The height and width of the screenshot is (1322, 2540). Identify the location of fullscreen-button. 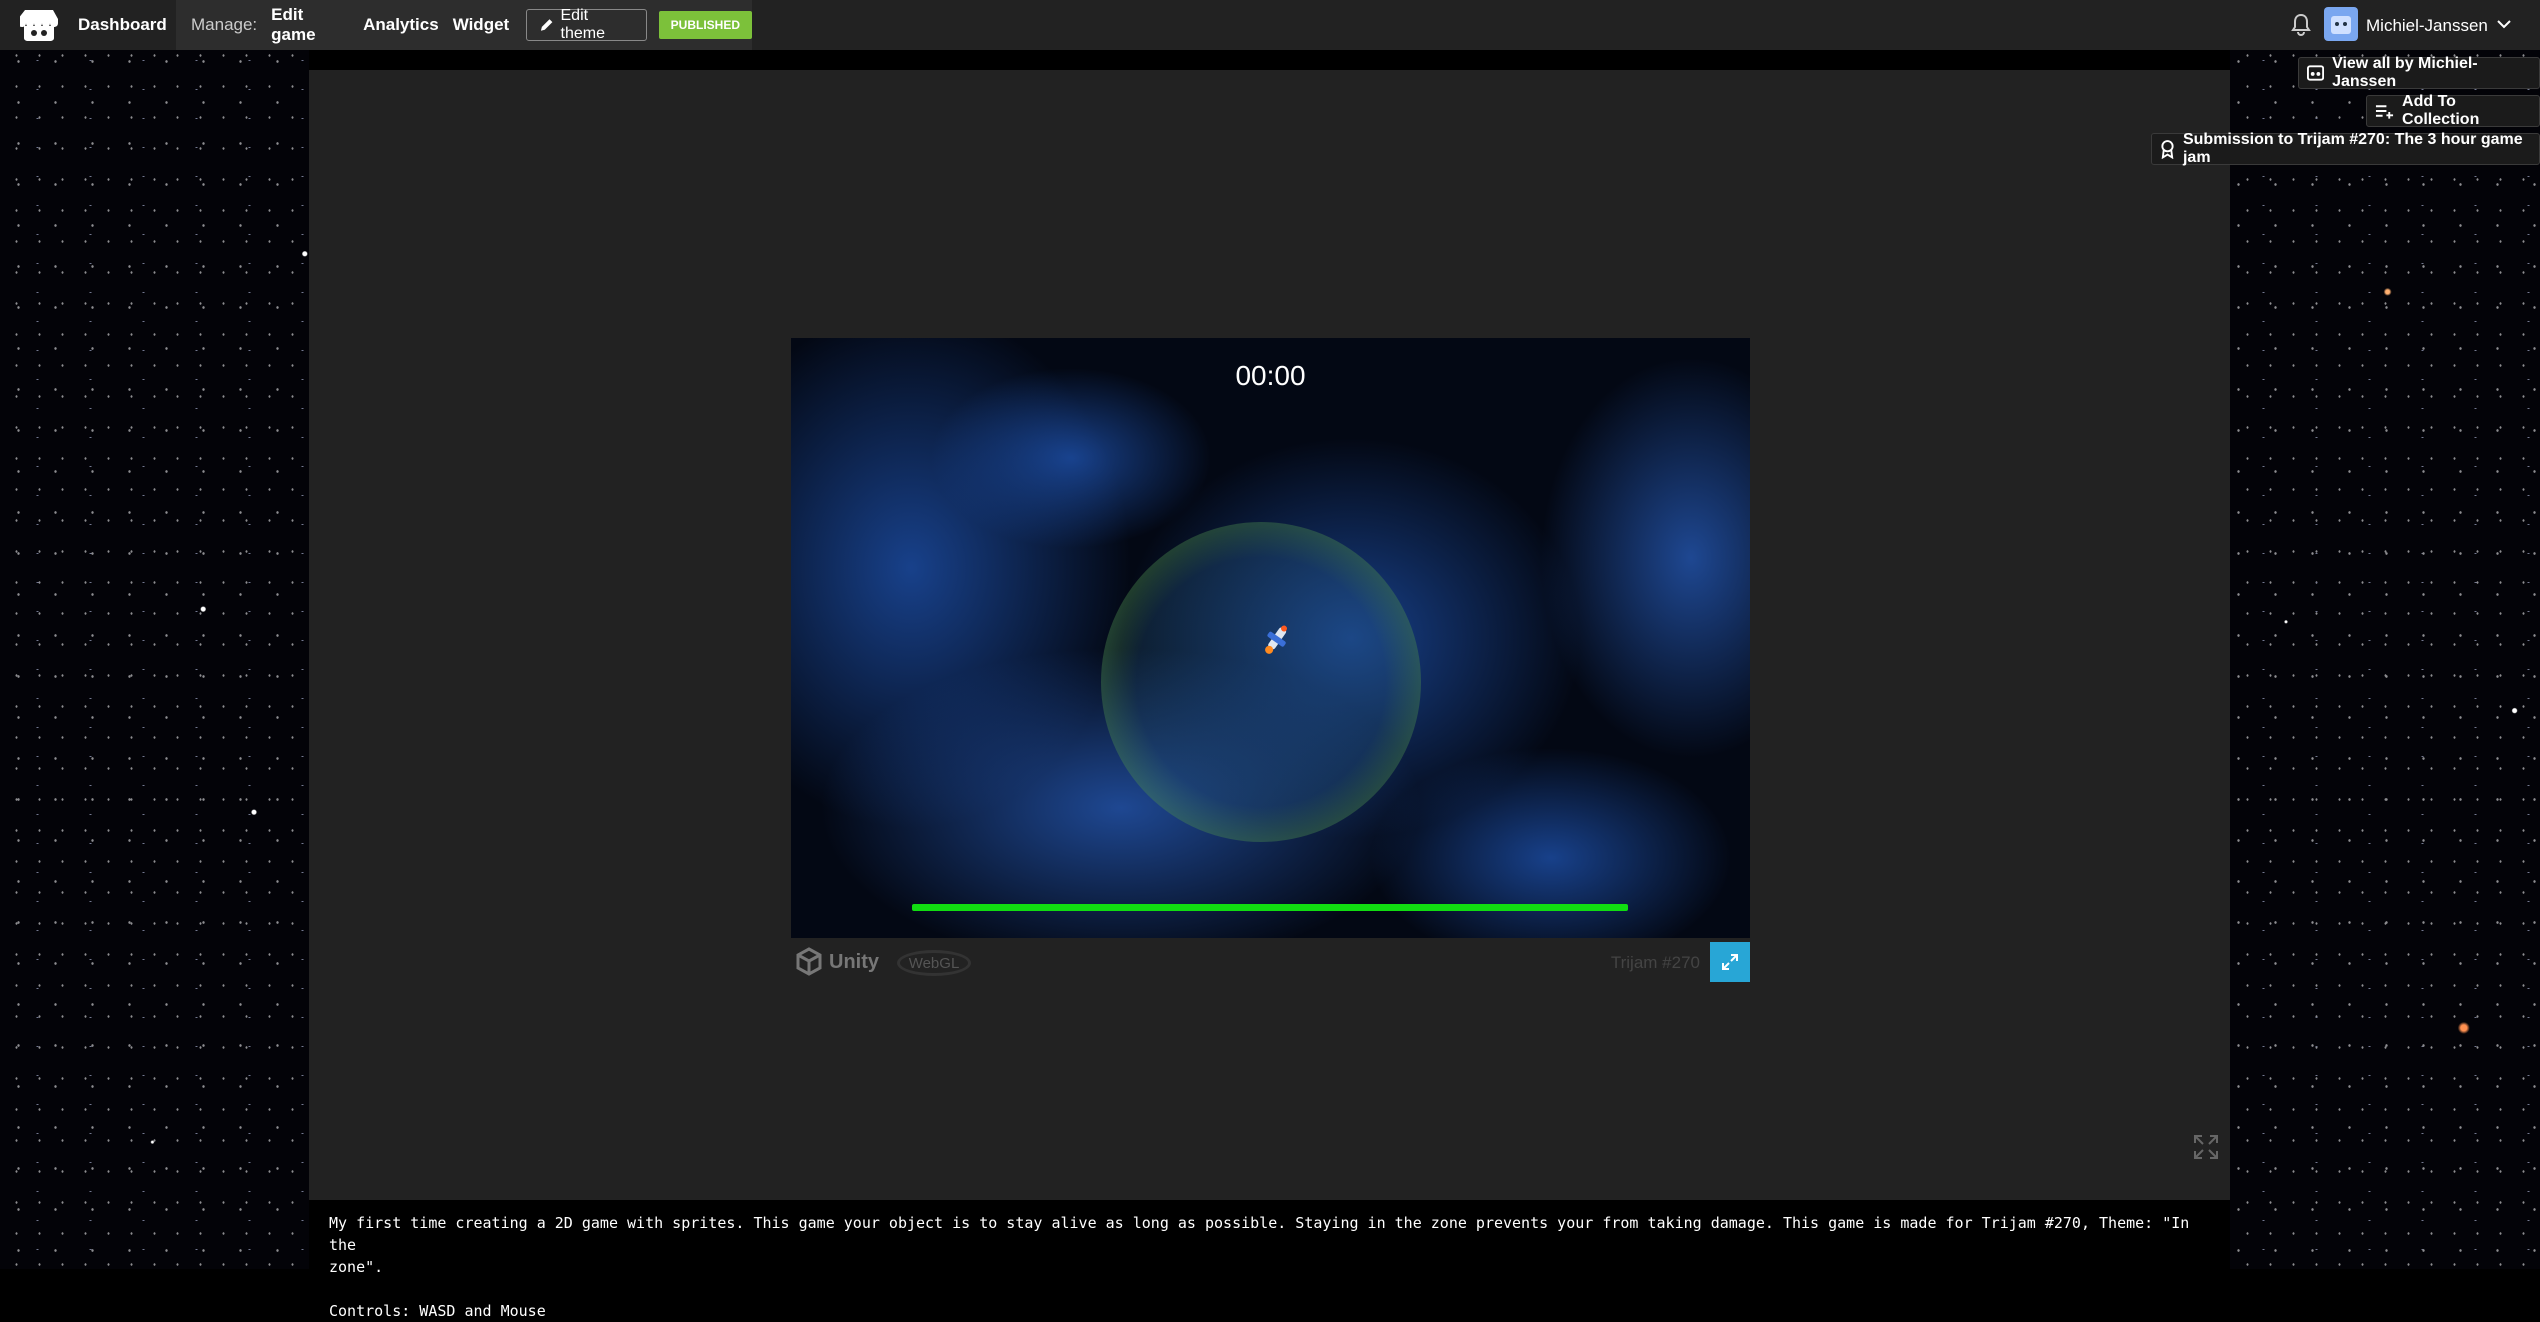
(1730, 962).